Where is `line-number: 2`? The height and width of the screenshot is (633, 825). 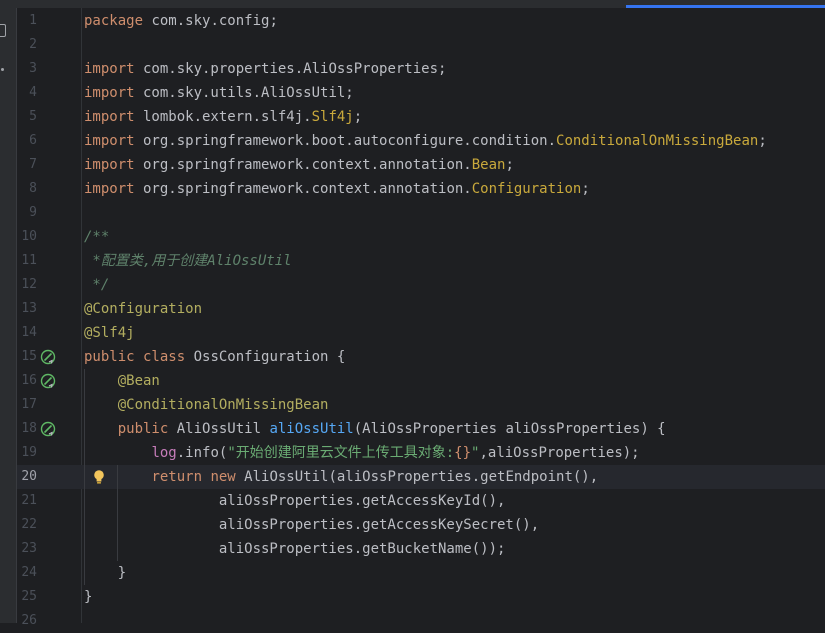 line-number: 2 is located at coordinates (27, 45).